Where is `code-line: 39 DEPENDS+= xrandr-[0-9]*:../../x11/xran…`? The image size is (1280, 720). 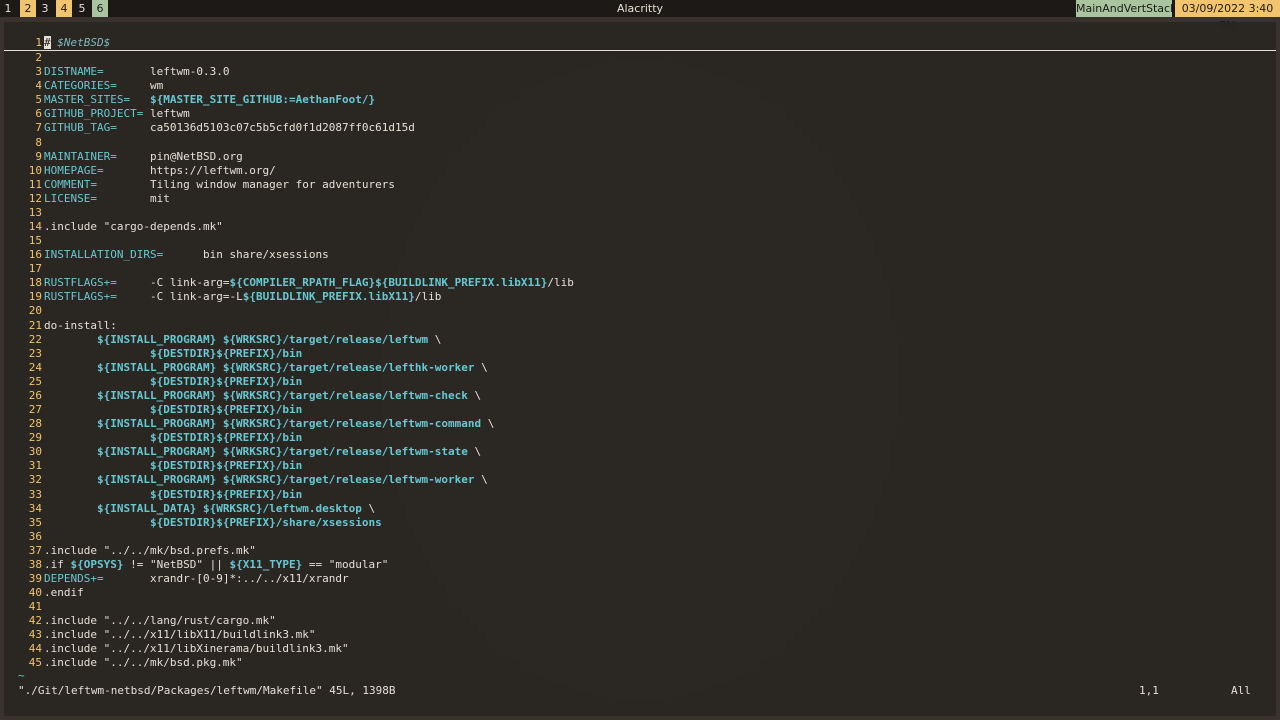 code-line: 39 DEPENDS+= xrandr-[0-9]*:../../x11/xran… is located at coordinates (640, 579).